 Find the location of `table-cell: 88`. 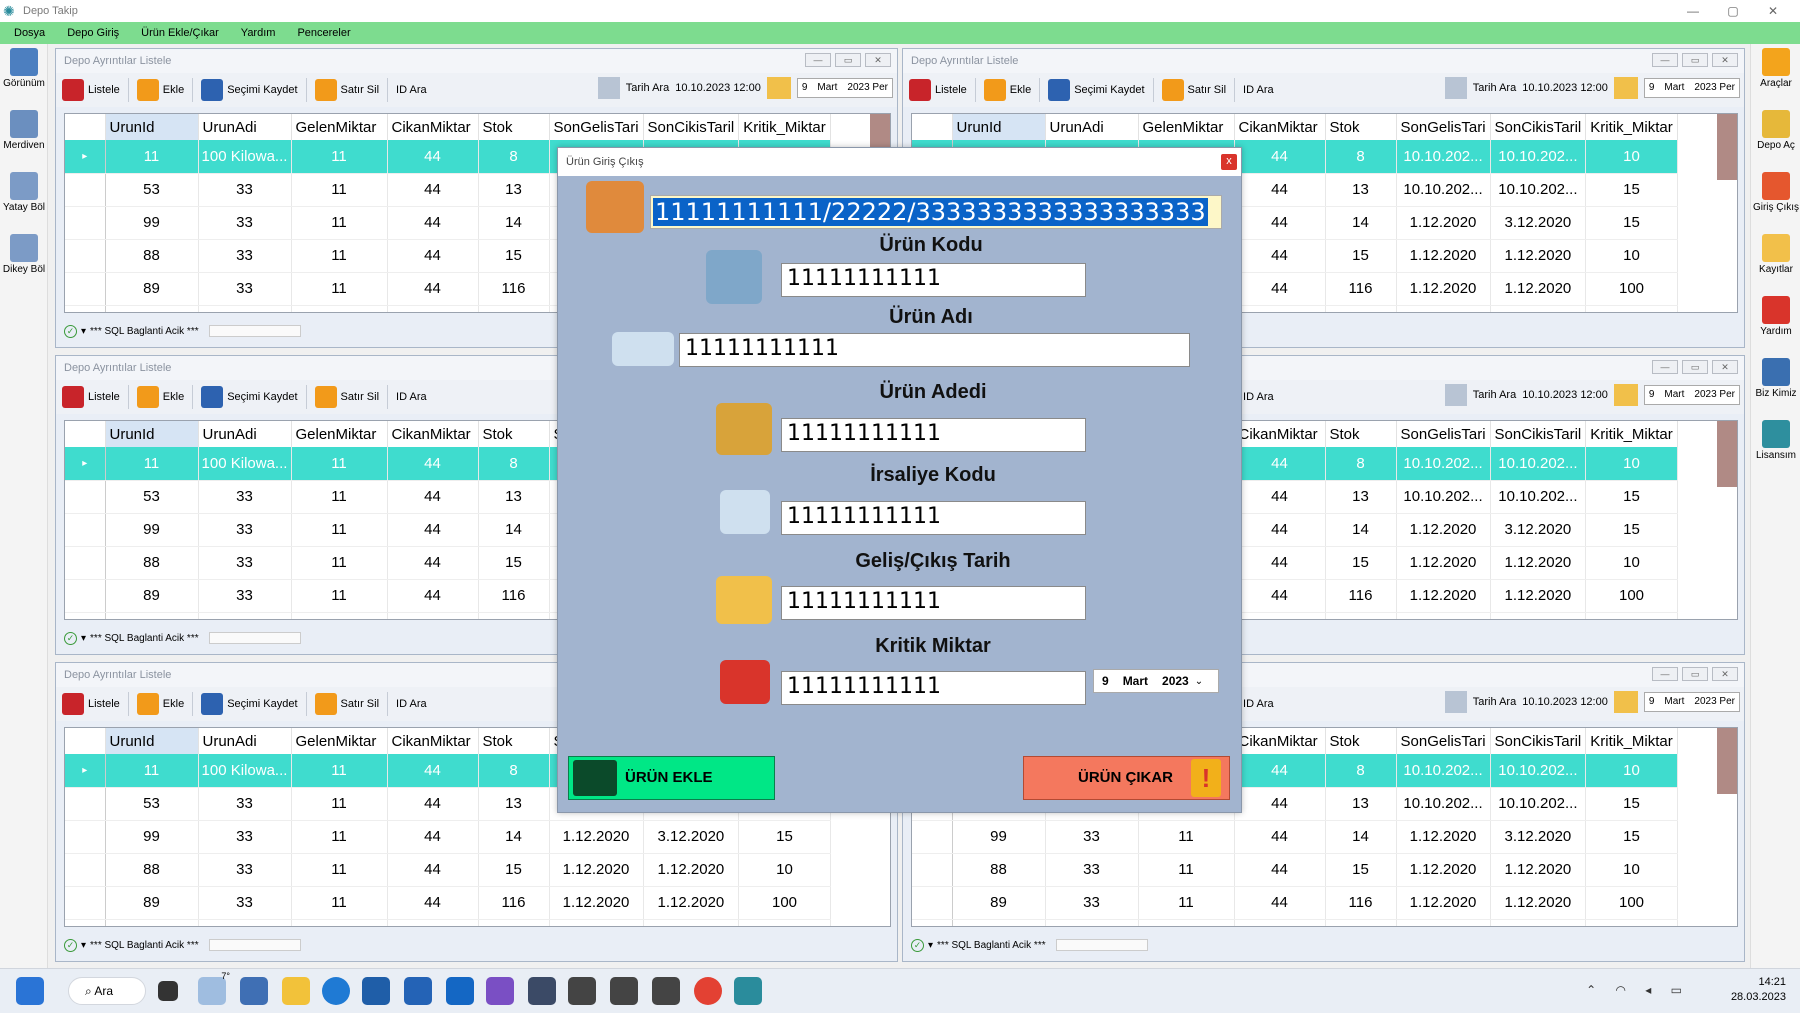

table-cell: 88 is located at coordinates (999, 870).